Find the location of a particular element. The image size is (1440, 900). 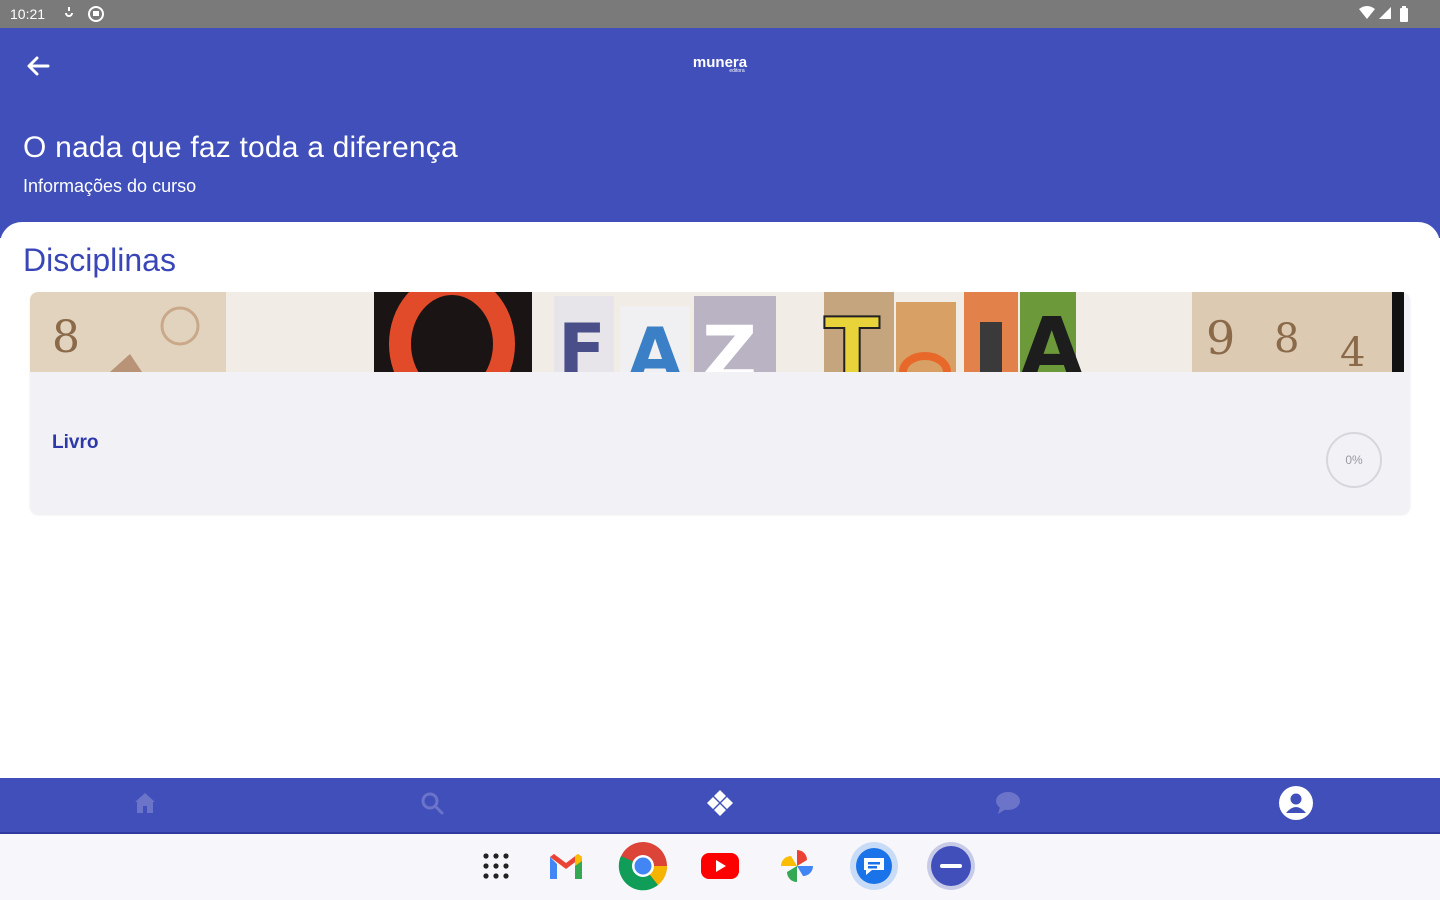

messages-app is located at coordinates (874, 868).